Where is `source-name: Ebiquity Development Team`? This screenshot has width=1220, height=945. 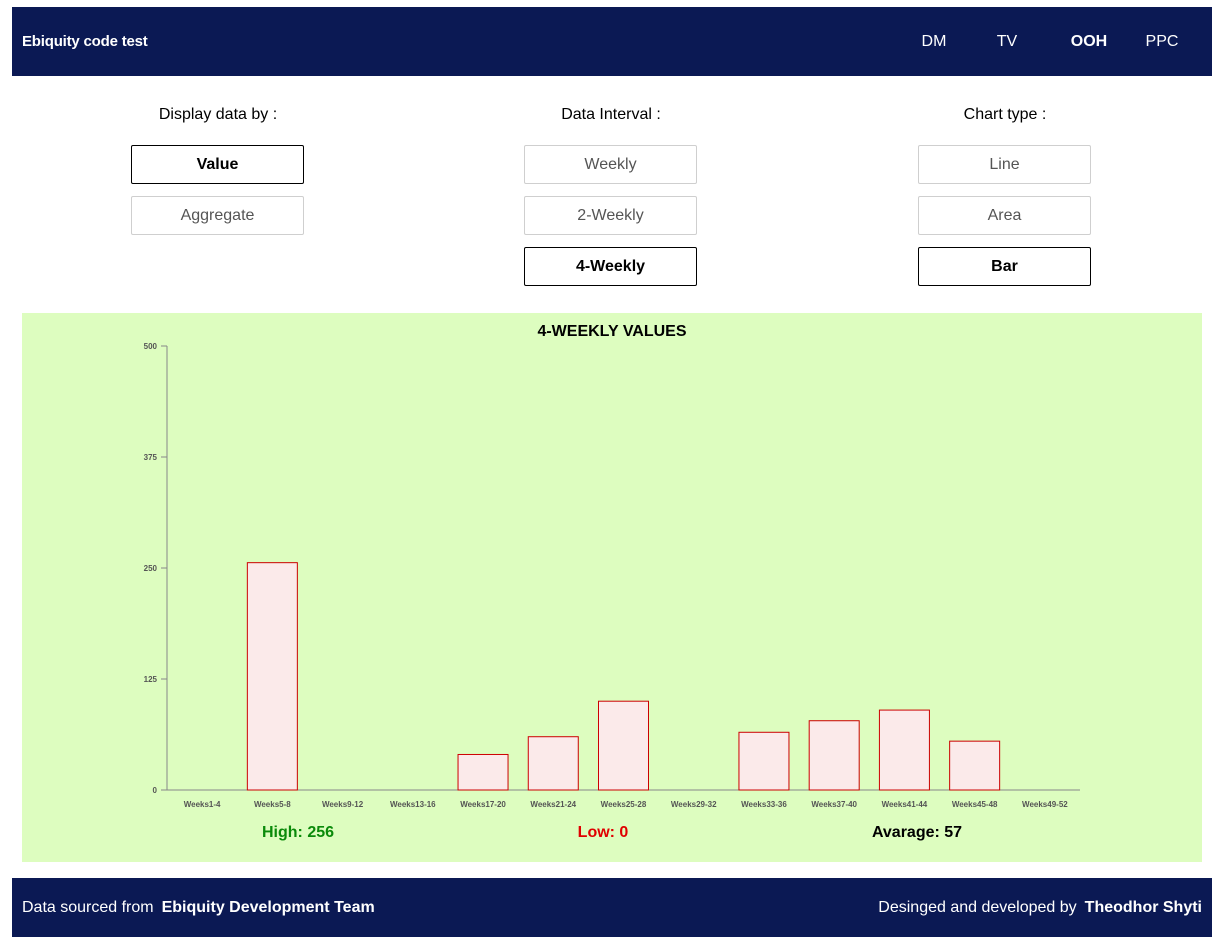 source-name: Ebiquity Development Team is located at coordinates (268, 907).